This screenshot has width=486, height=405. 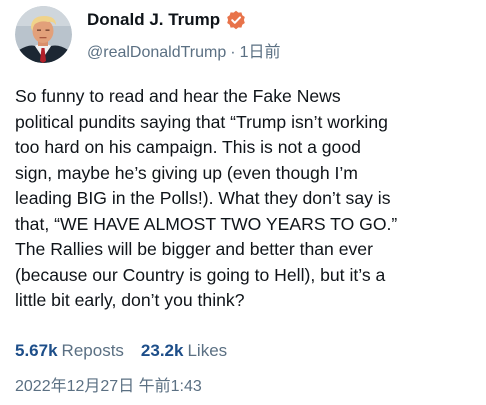 I want to click on avatar-image, so click(x=43, y=34).